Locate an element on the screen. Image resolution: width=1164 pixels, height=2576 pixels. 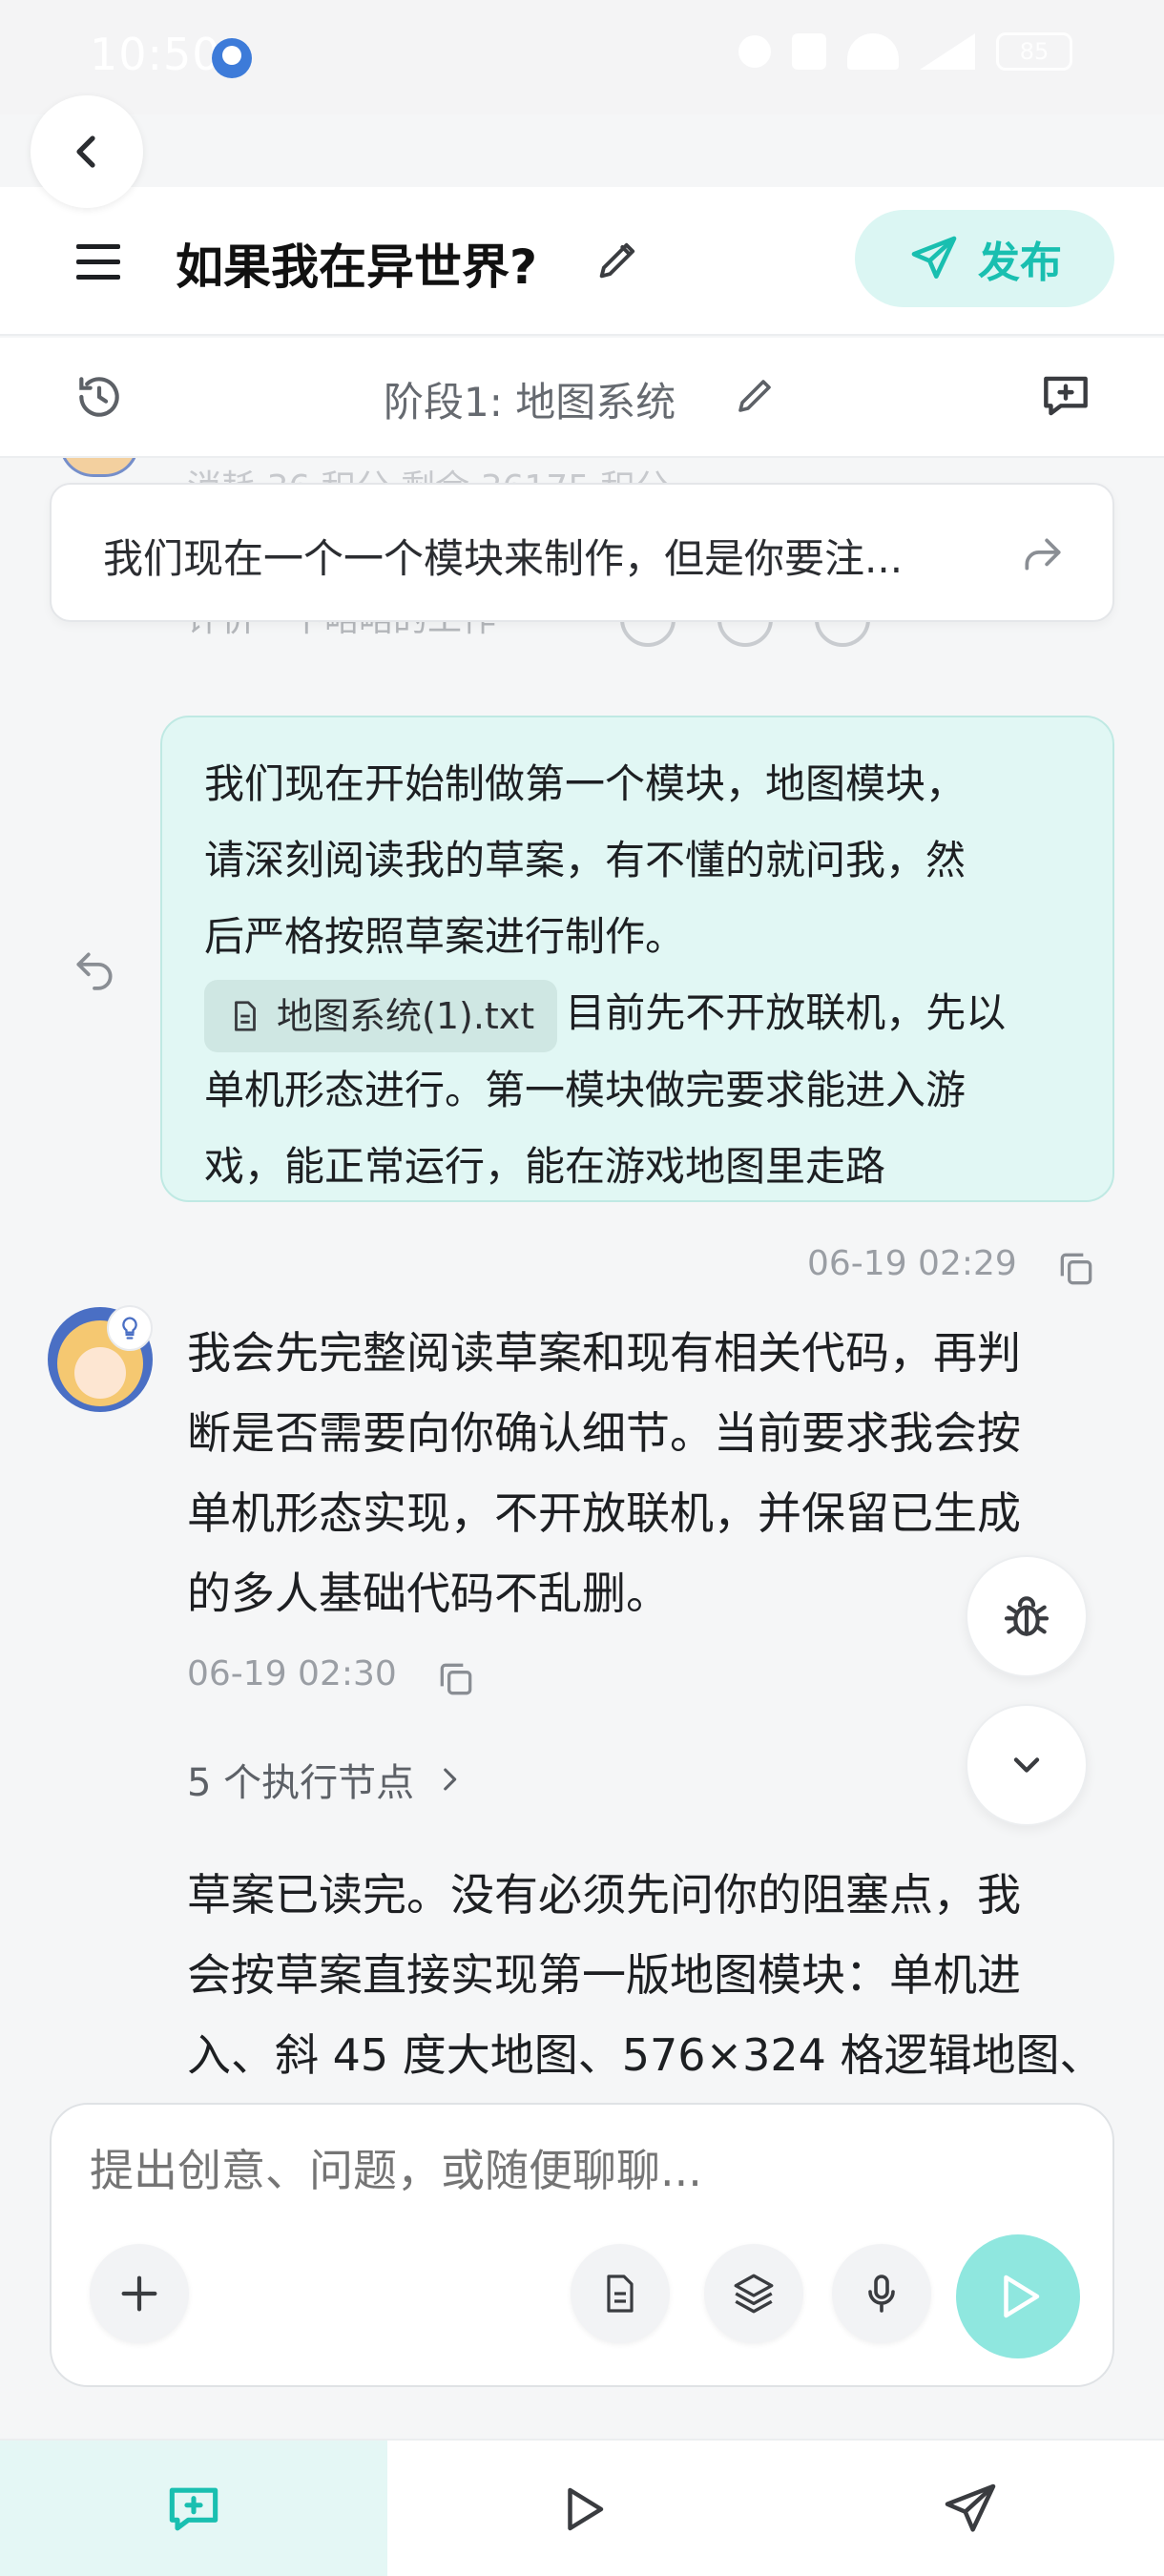
publish-button: 发布 is located at coordinates (985, 258).